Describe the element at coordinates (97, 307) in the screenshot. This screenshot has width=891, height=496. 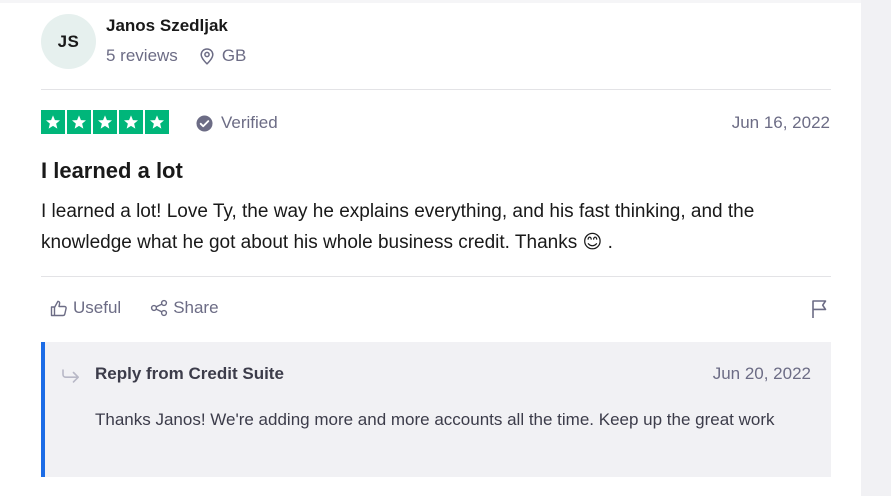
I see `useful-label: Useful` at that location.